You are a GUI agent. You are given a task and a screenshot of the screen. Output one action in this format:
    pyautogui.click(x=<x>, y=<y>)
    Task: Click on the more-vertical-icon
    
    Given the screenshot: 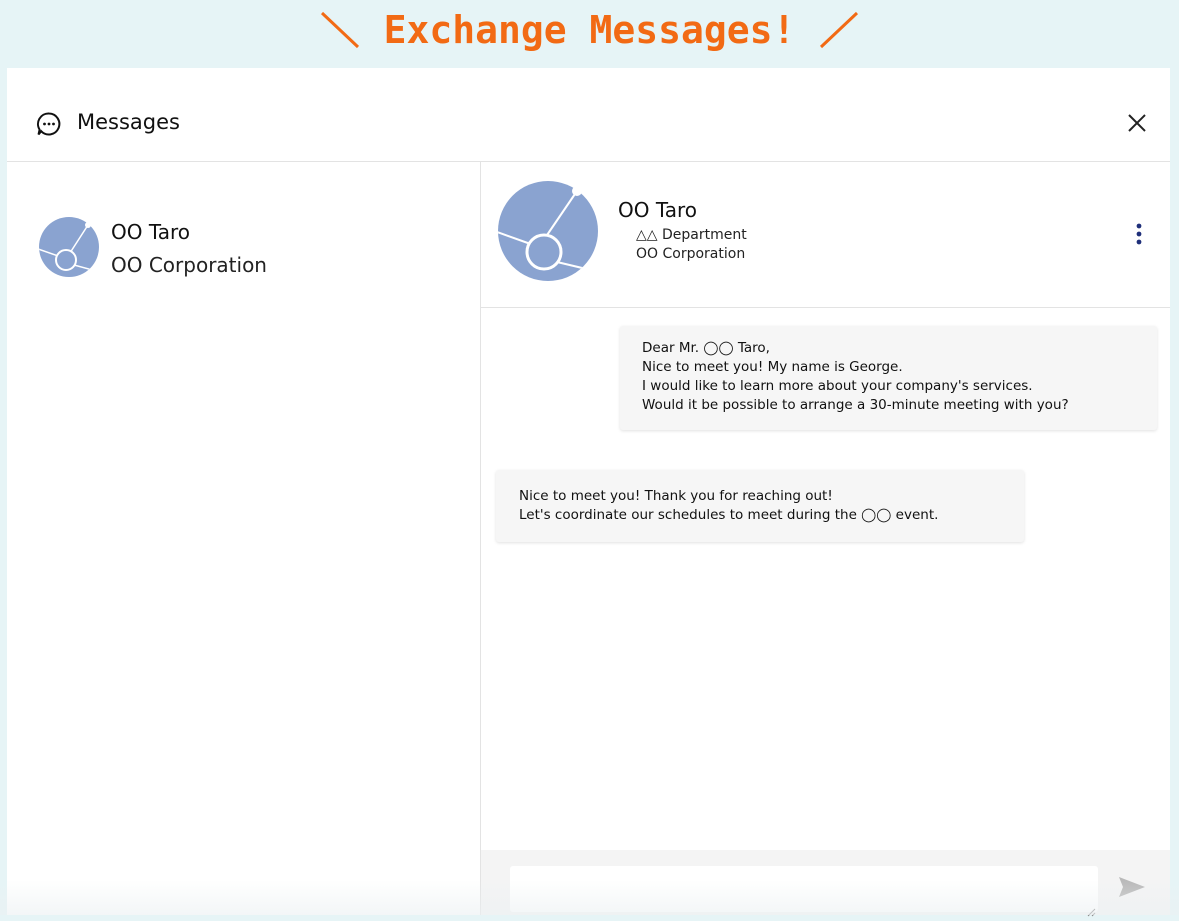 What is the action you would take?
    pyautogui.click(x=1139, y=234)
    